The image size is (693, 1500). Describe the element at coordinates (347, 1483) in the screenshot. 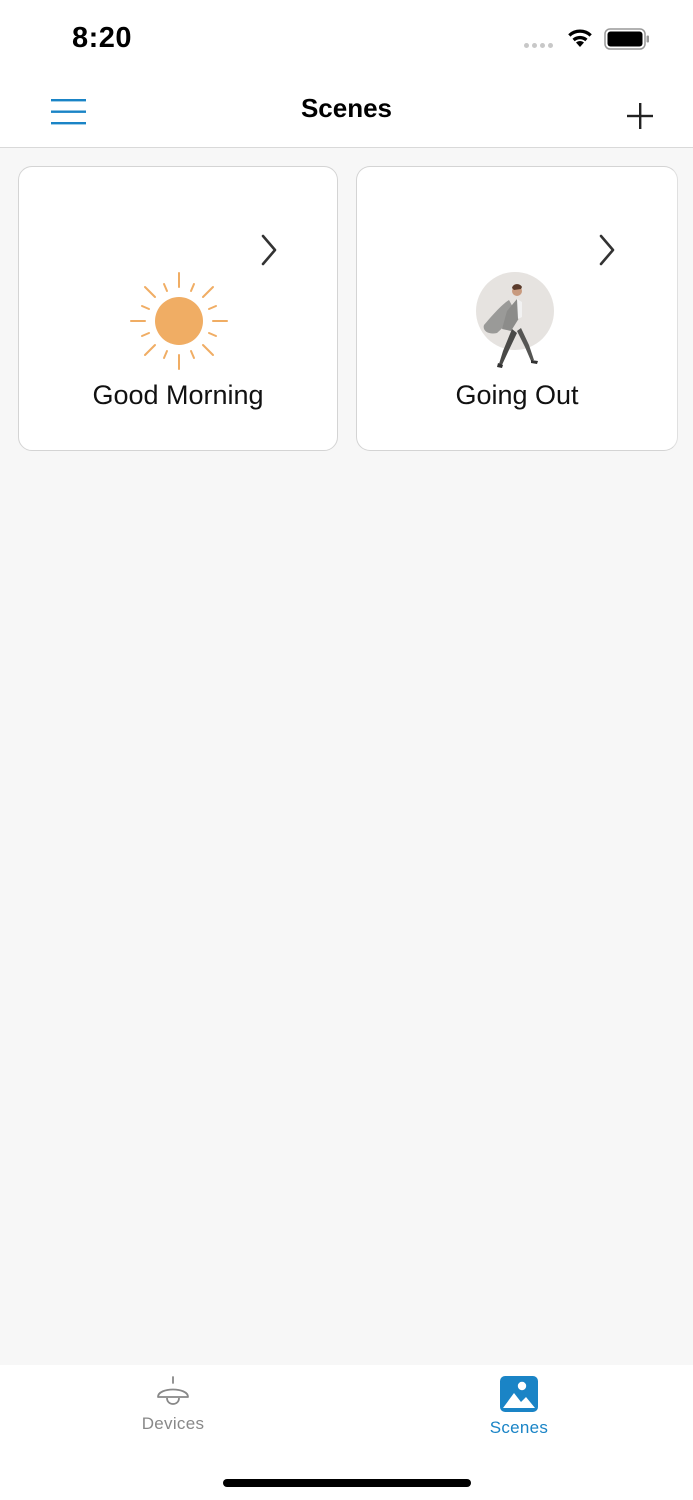

I see `home-indicator` at that location.